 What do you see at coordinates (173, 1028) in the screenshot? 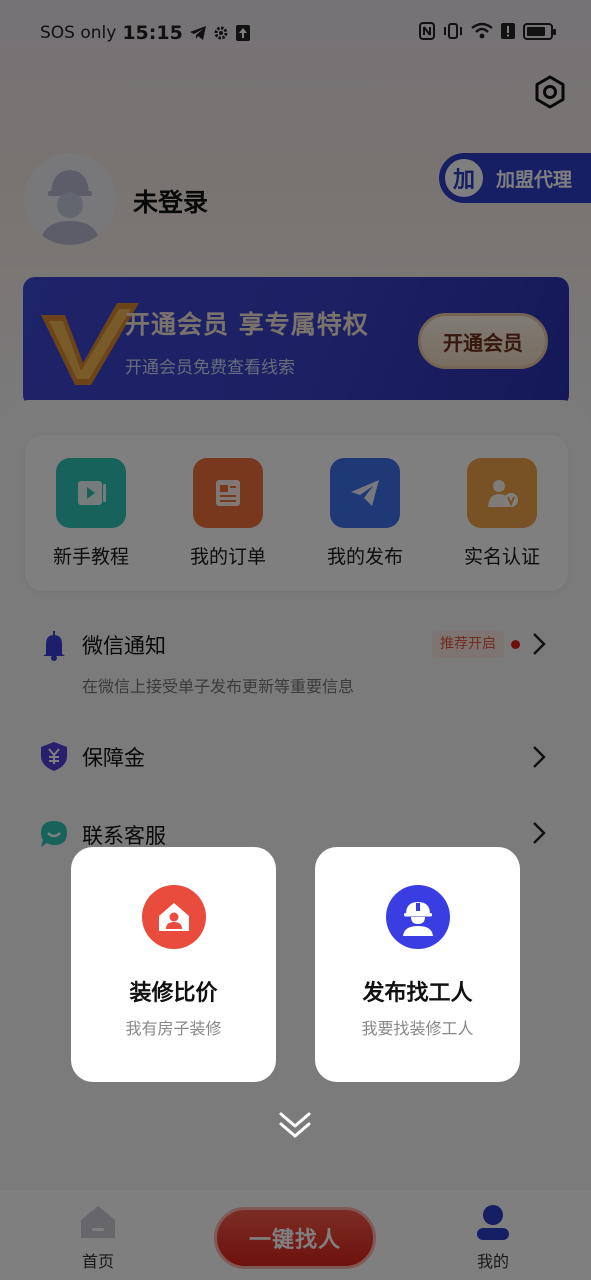
I see `popup-card-subtitle: 我有房子装修` at bounding box center [173, 1028].